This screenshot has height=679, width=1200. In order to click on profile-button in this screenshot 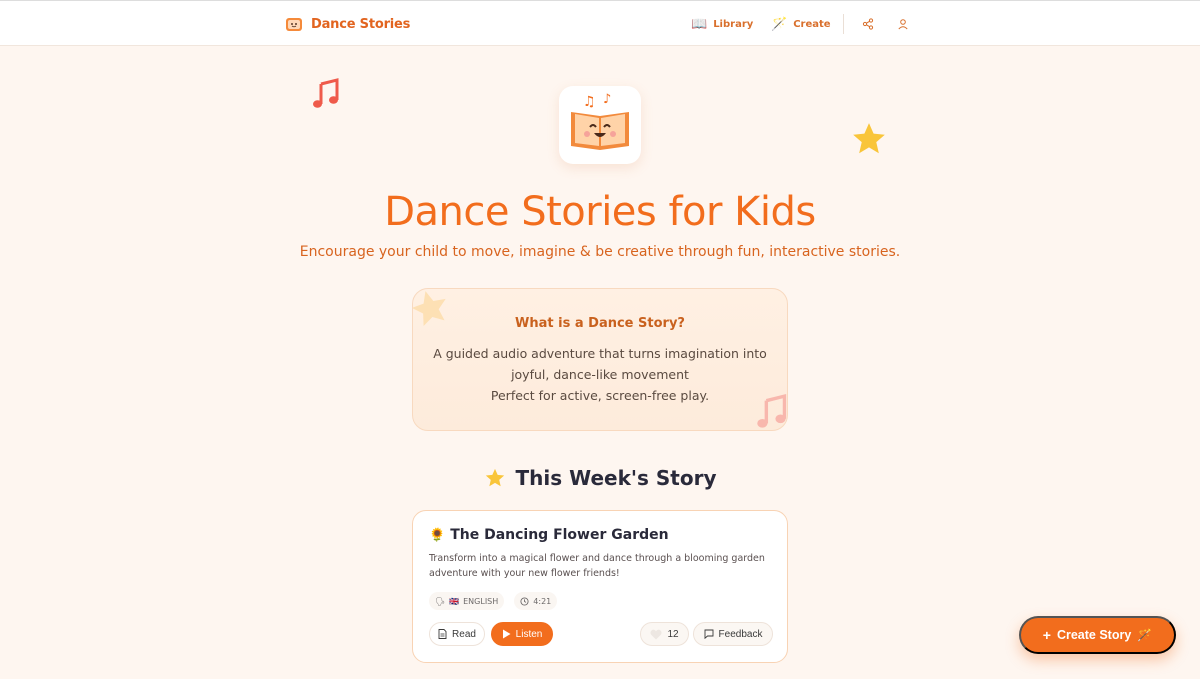, I will do `click(903, 24)`.